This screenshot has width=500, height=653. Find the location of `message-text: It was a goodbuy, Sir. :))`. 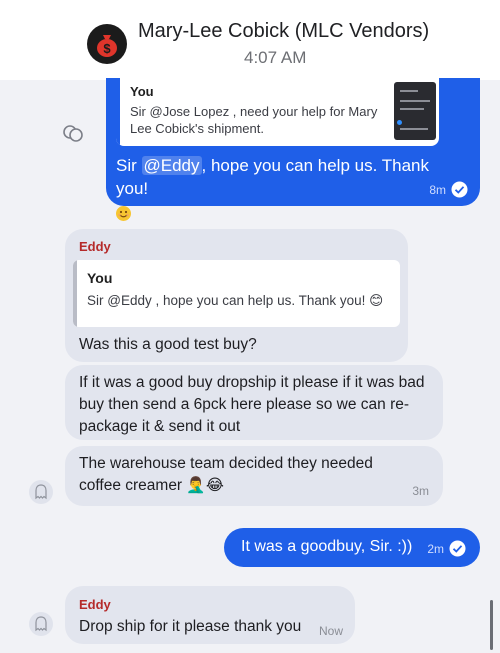

message-text: It was a goodbuy, Sir. :)) is located at coordinates (327, 546).